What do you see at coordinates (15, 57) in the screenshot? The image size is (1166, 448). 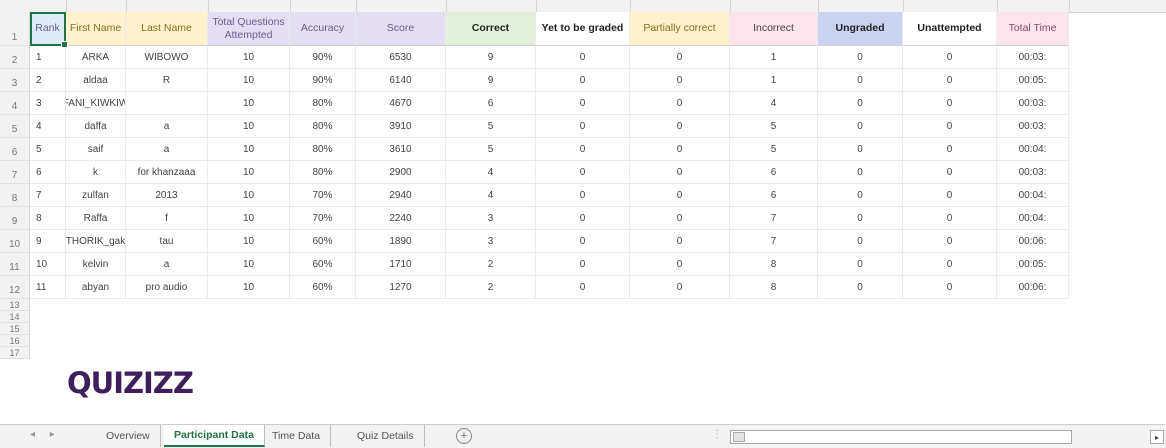 I see `row-number: 2` at bounding box center [15, 57].